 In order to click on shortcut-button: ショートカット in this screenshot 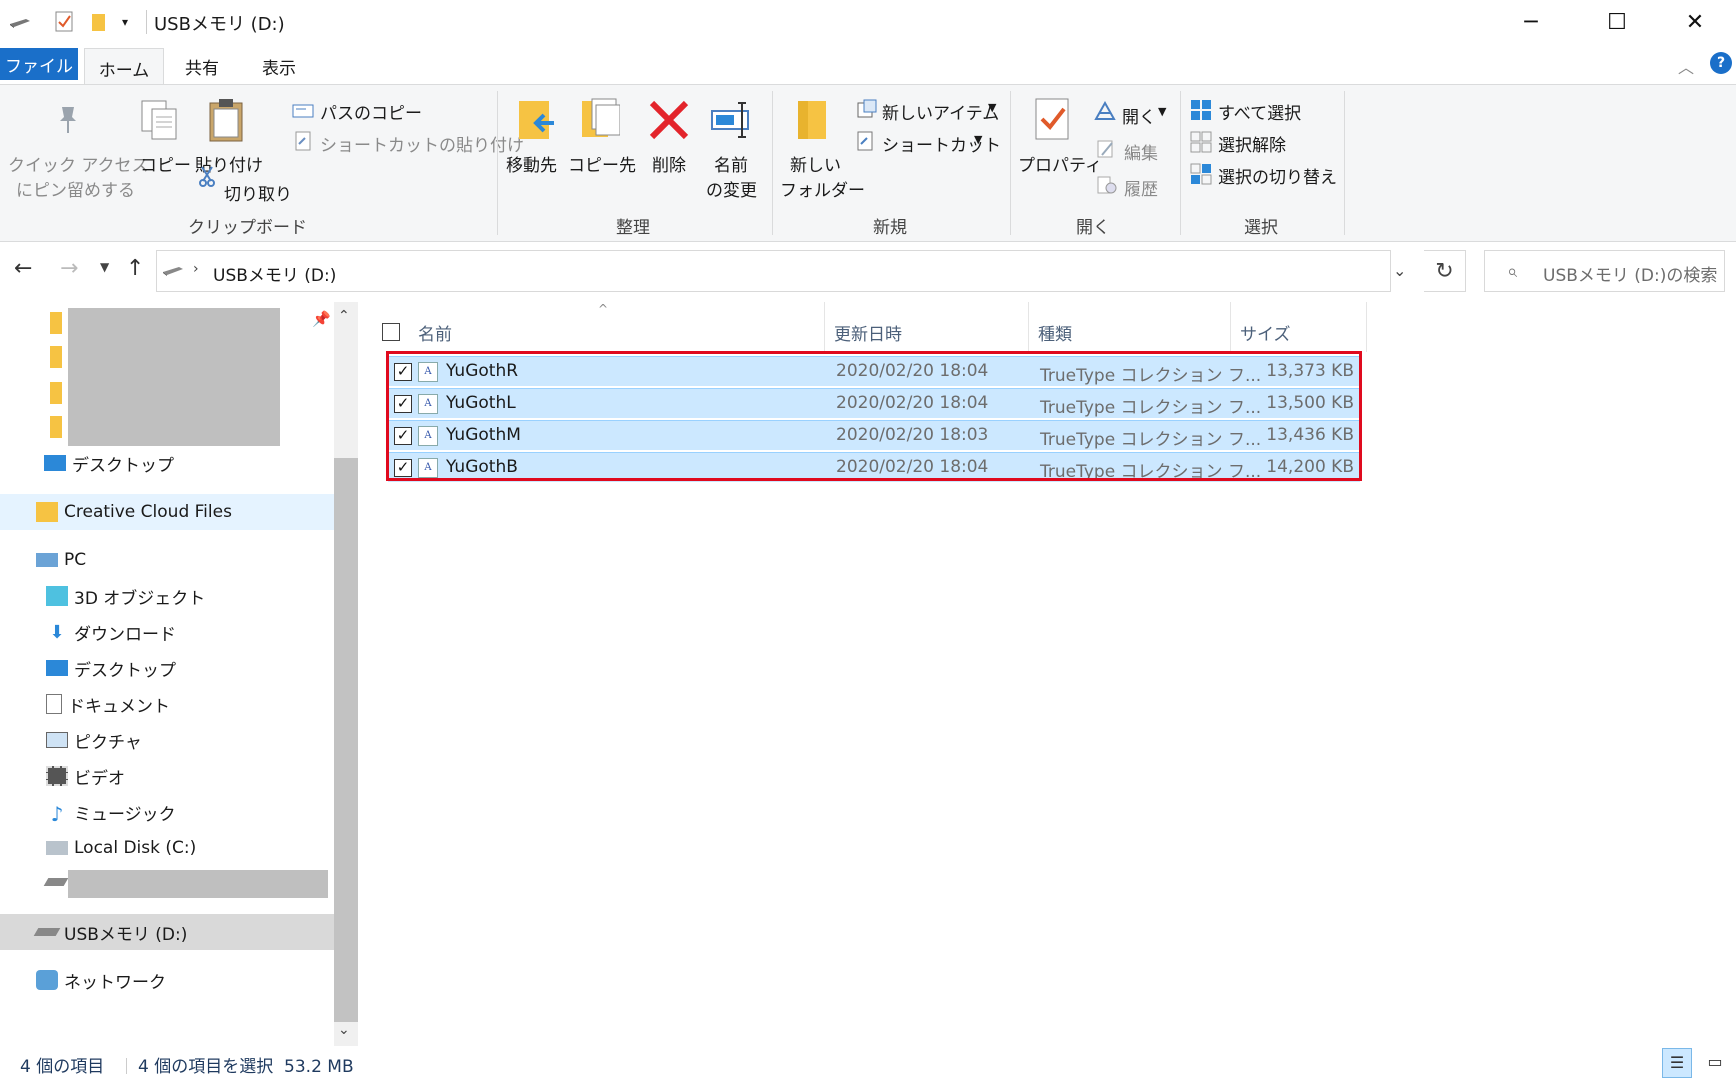, I will do `click(941, 143)`.